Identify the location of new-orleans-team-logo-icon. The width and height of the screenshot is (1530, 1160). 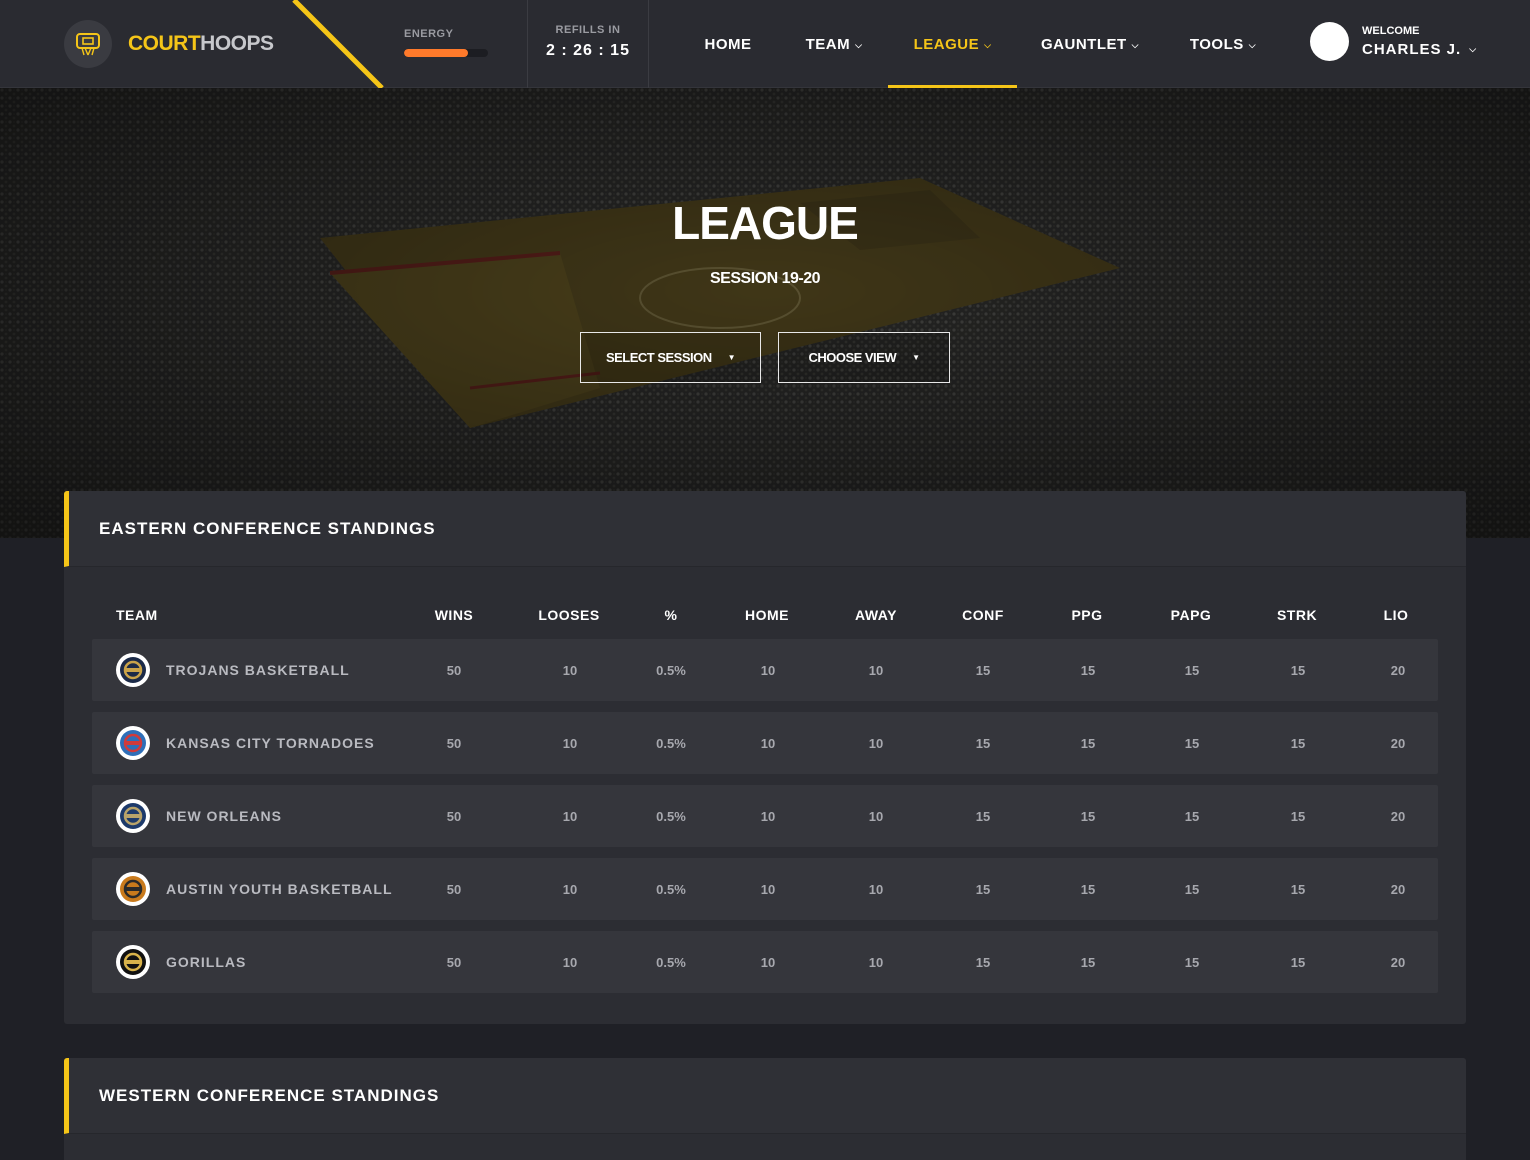
(133, 816).